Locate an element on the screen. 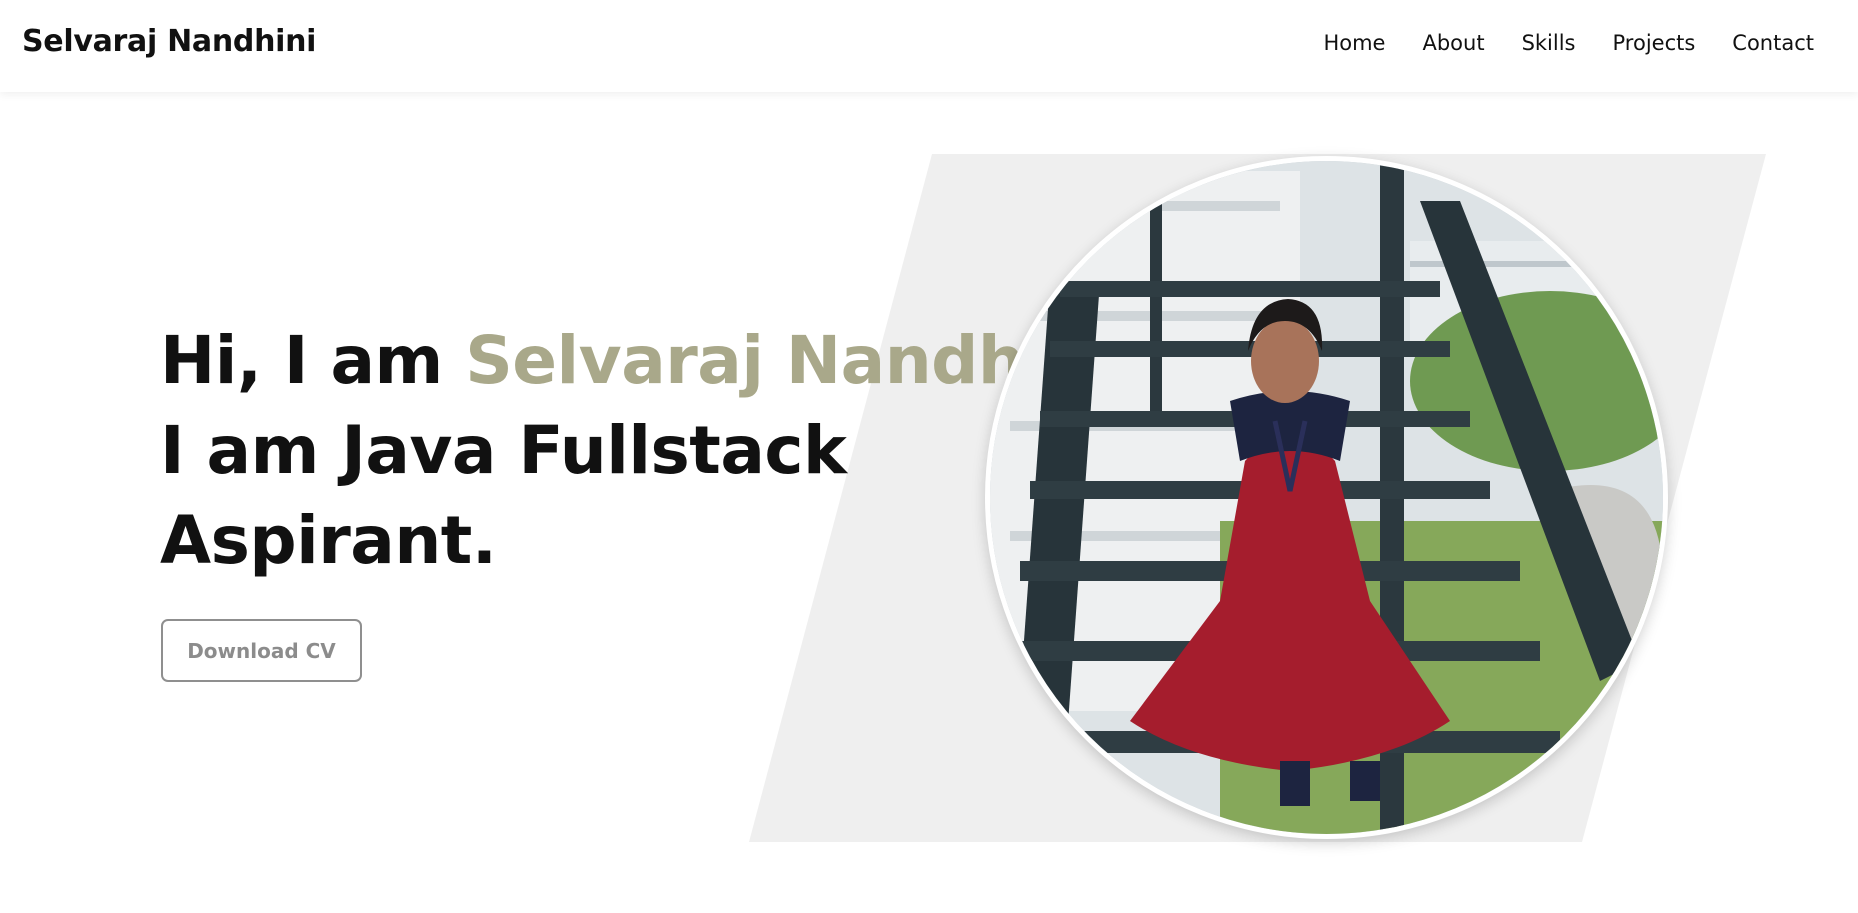 This screenshot has height=913, width=1858. nav-links: Home About Skills Projects Contact is located at coordinates (1568, 43).